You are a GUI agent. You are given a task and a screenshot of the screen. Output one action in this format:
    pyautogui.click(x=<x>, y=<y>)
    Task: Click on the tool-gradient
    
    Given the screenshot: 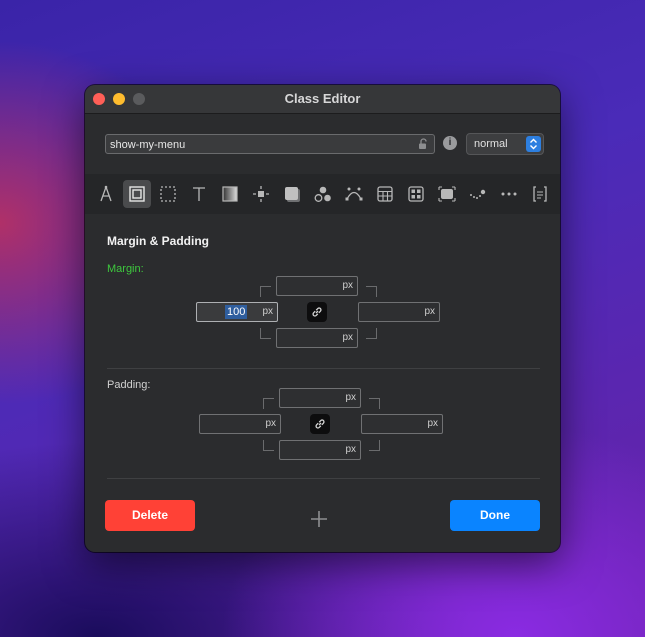 What is the action you would take?
    pyautogui.click(x=230, y=194)
    